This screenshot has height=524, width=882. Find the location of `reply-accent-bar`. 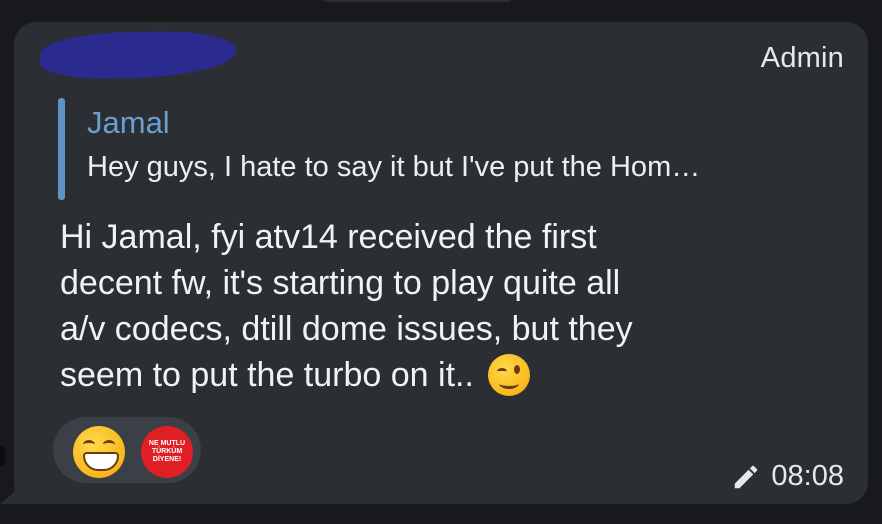

reply-accent-bar is located at coordinates (61, 149).